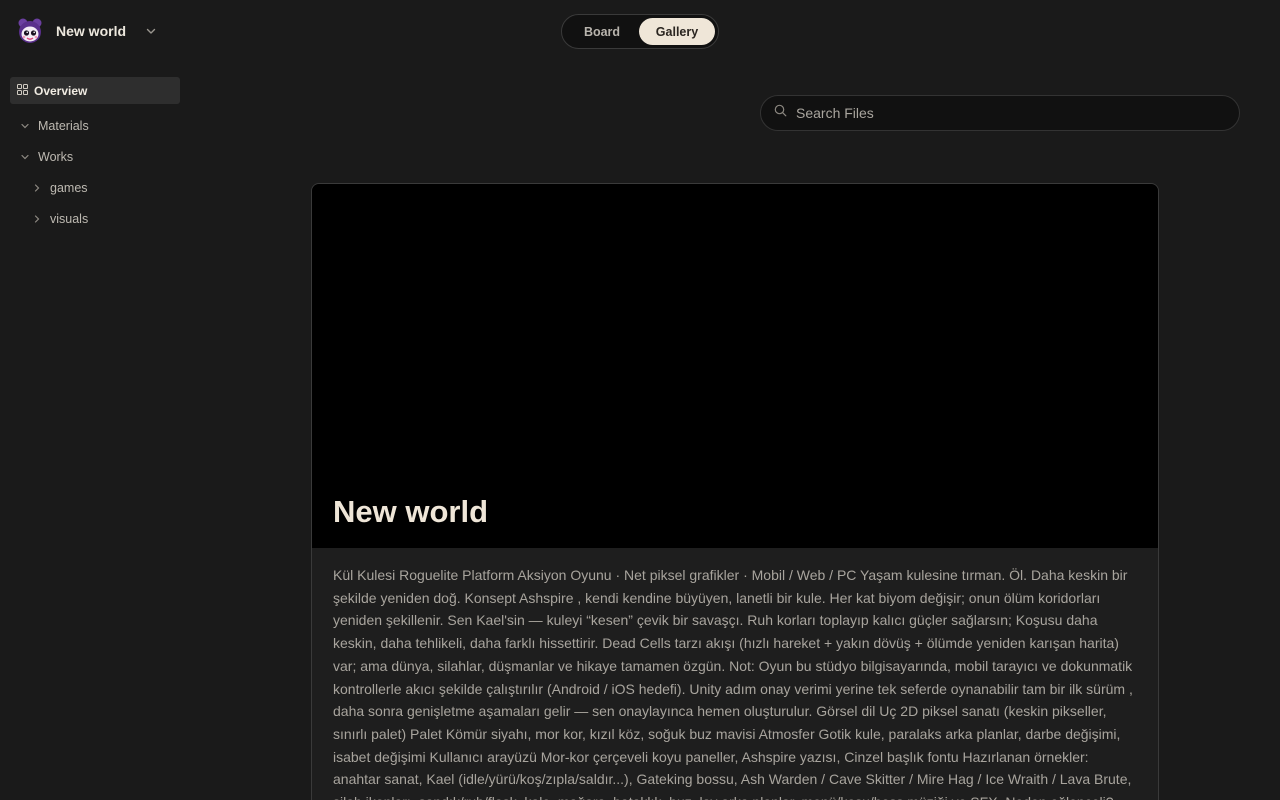 Image resolution: width=1280 pixels, height=800 pixels. I want to click on sidebar-item-works: Works, so click(95, 156).